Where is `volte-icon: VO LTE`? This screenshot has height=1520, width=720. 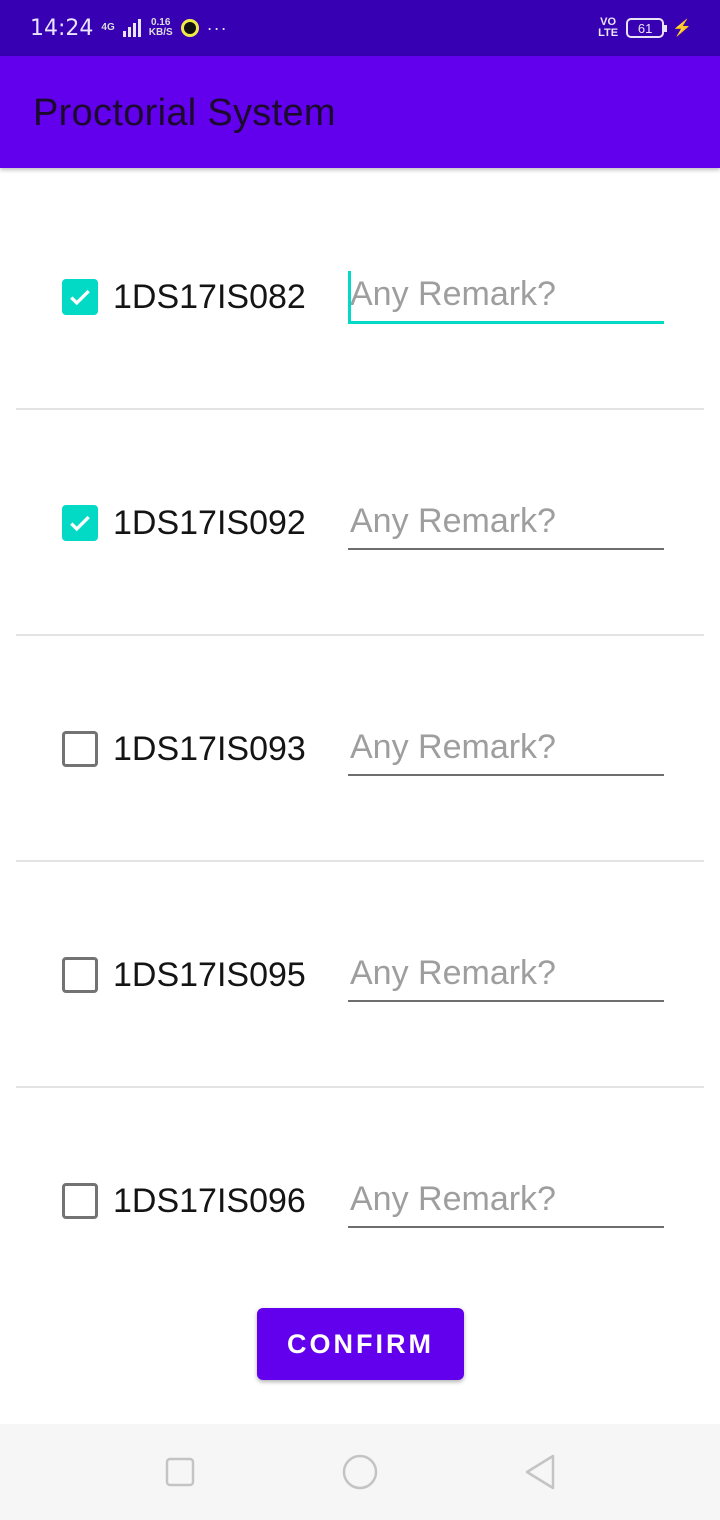 volte-icon: VO LTE is located at coordinates (608, 28).